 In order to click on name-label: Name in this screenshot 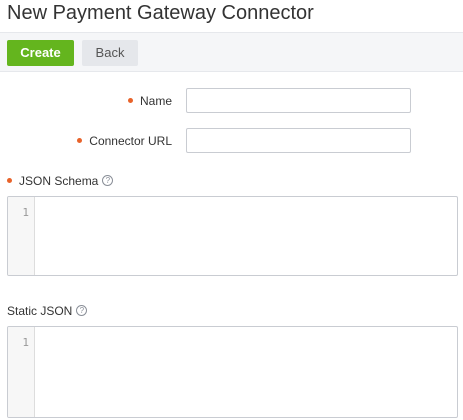, I will do `click(149, 101)`.